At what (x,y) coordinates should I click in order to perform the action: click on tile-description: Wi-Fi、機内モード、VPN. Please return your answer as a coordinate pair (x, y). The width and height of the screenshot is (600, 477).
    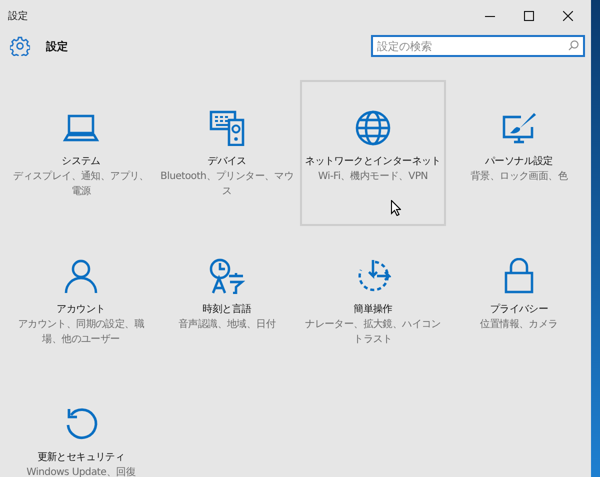
    Looking at the image, I should click on (373, 177).